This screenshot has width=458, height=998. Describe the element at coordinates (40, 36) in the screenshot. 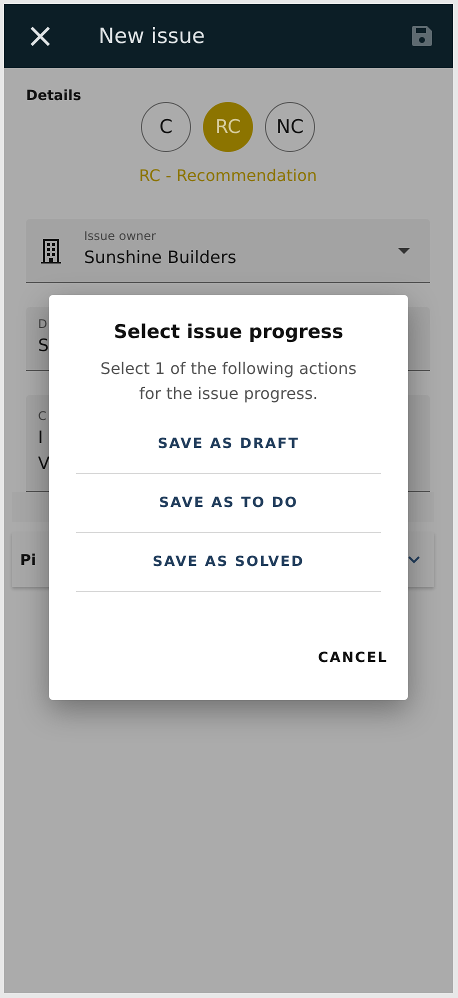

I see `close-button: ×` at that location.